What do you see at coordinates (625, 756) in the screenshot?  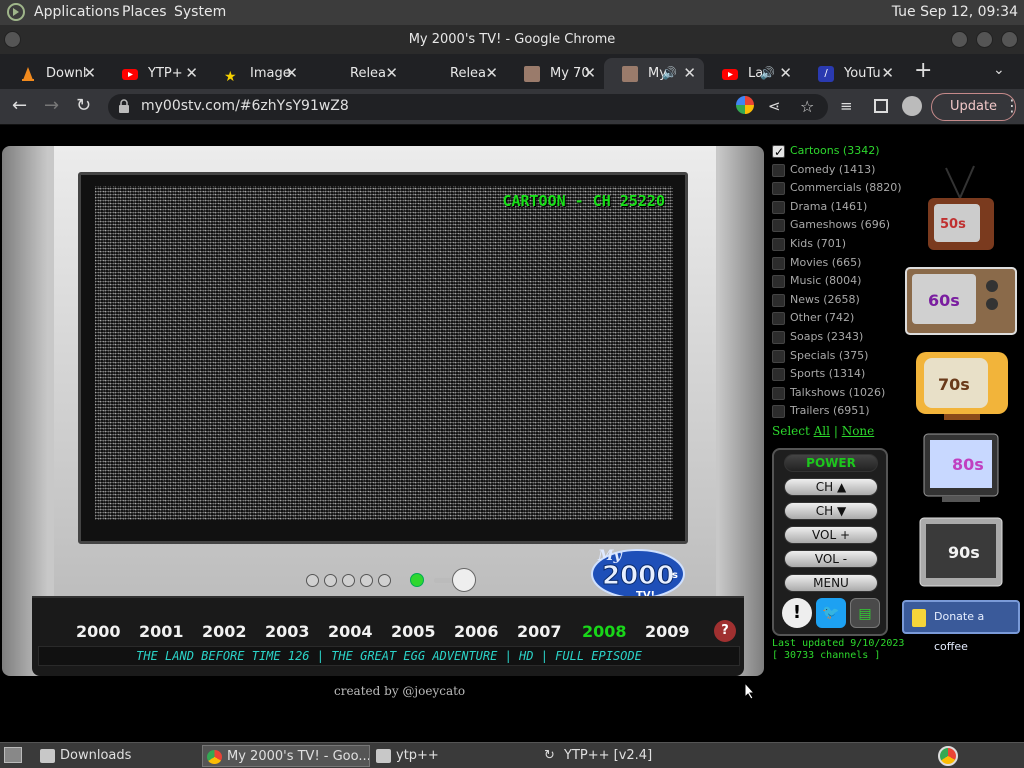 I see `task-ytp-app: ↻ YTP++ [v2.4]` at bounding box center [625, 756].